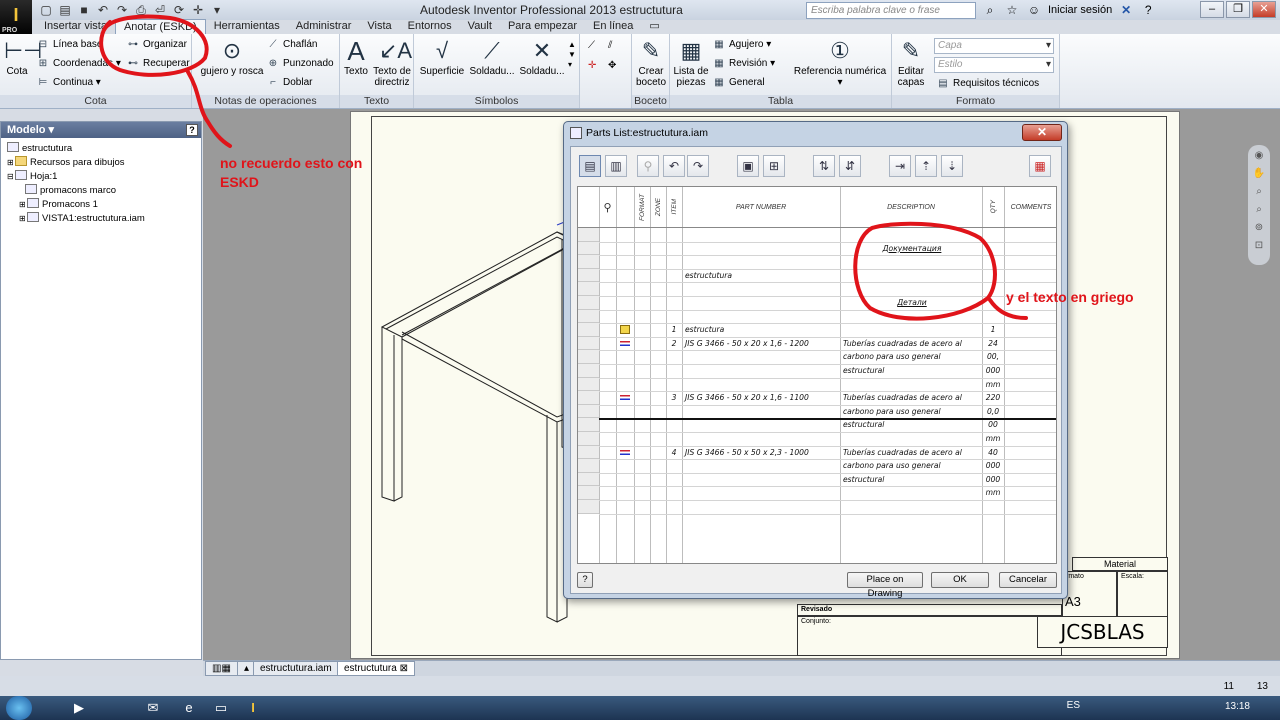 This screenshot has width=1280, height=720. I want to click on tab-en-linea: En línea, so click(613, 26).